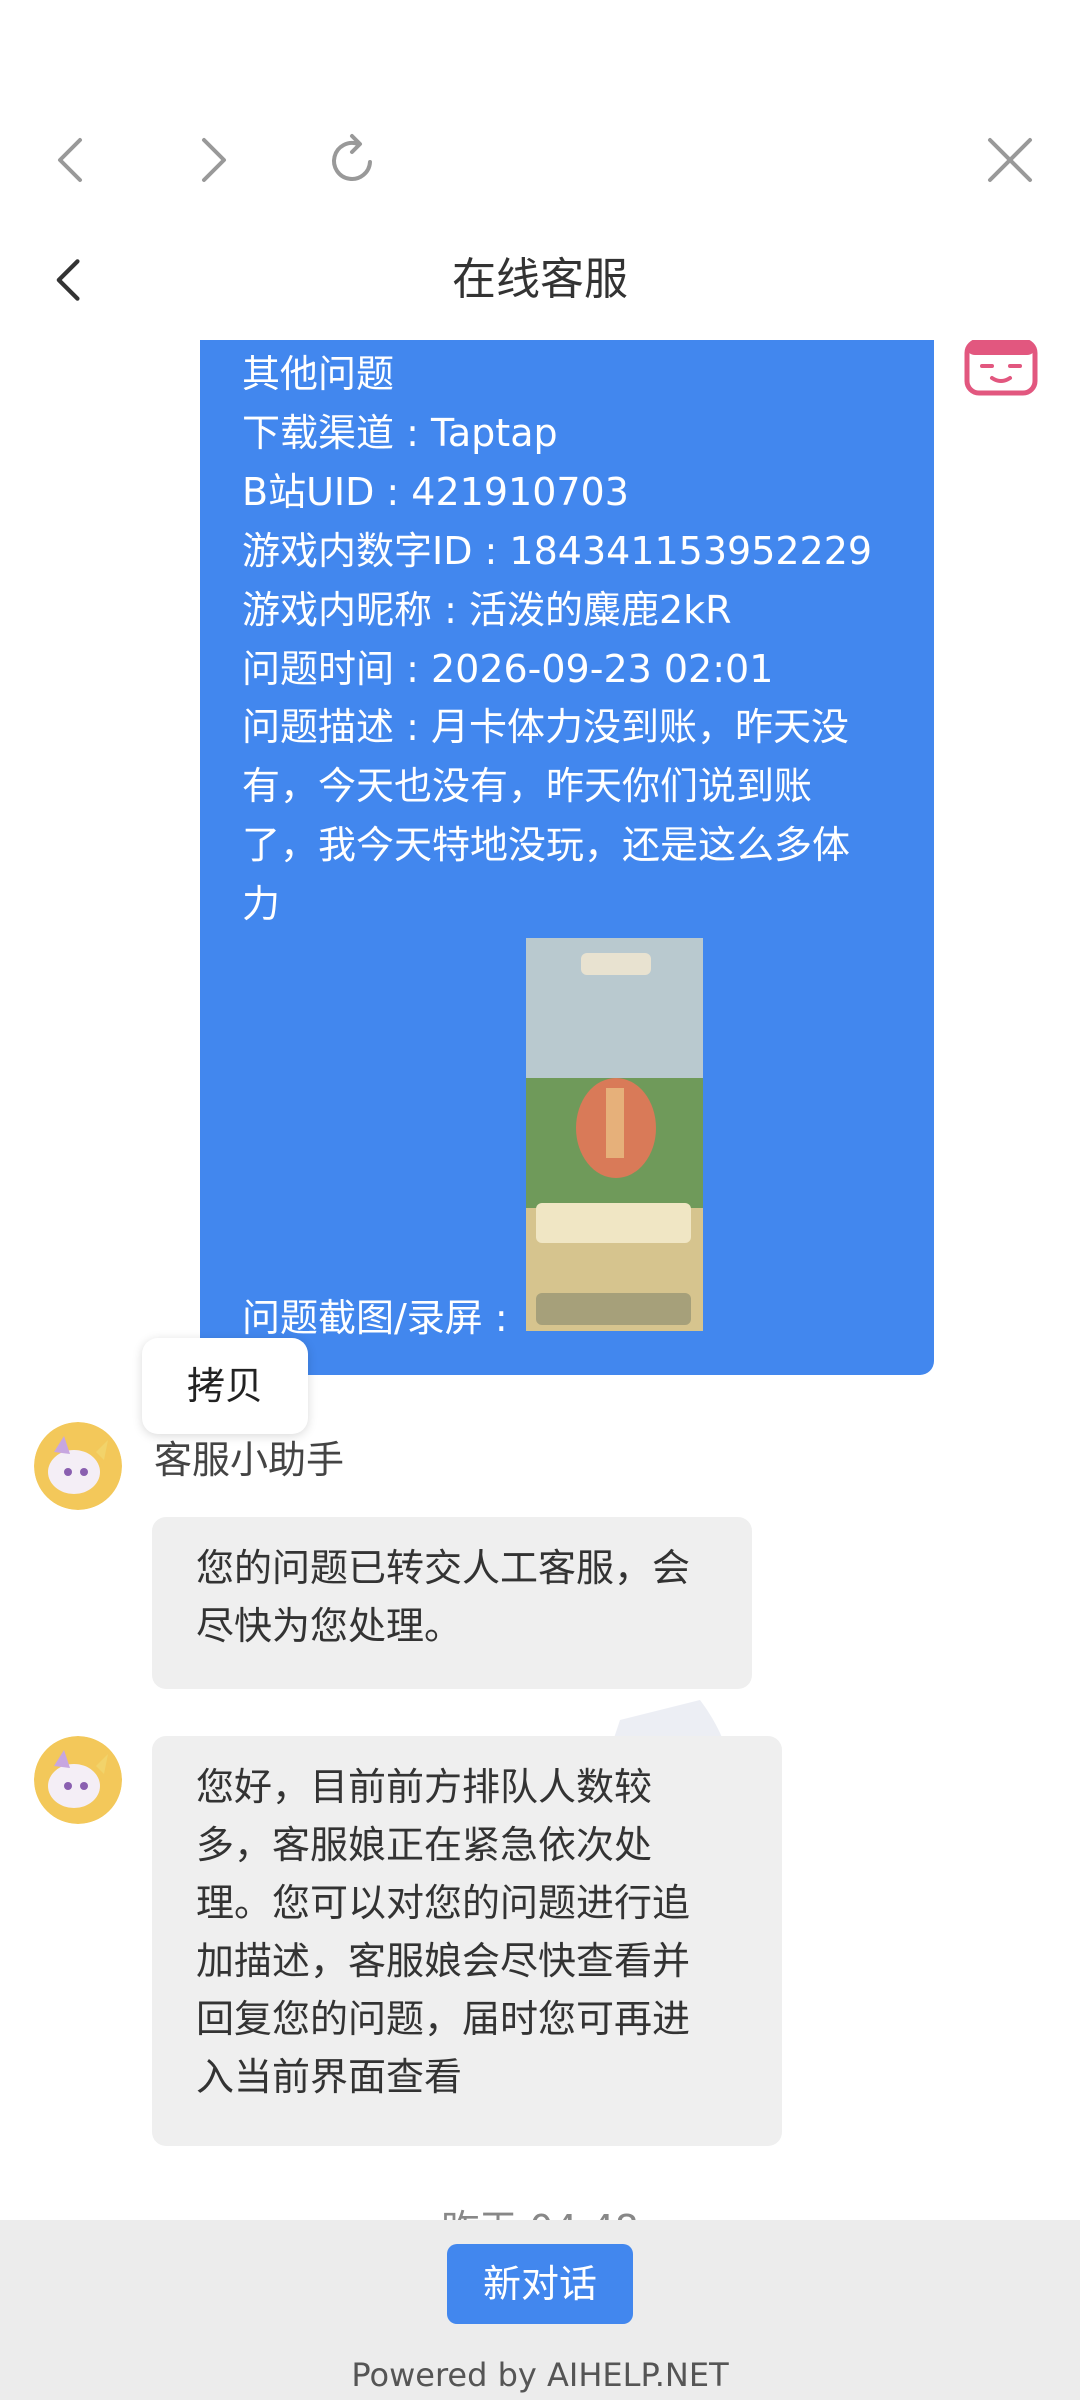 The height and width of the screenshot is (2400, 1080). I want to click on agent-name: 客服小助手, so click(249, 1460).